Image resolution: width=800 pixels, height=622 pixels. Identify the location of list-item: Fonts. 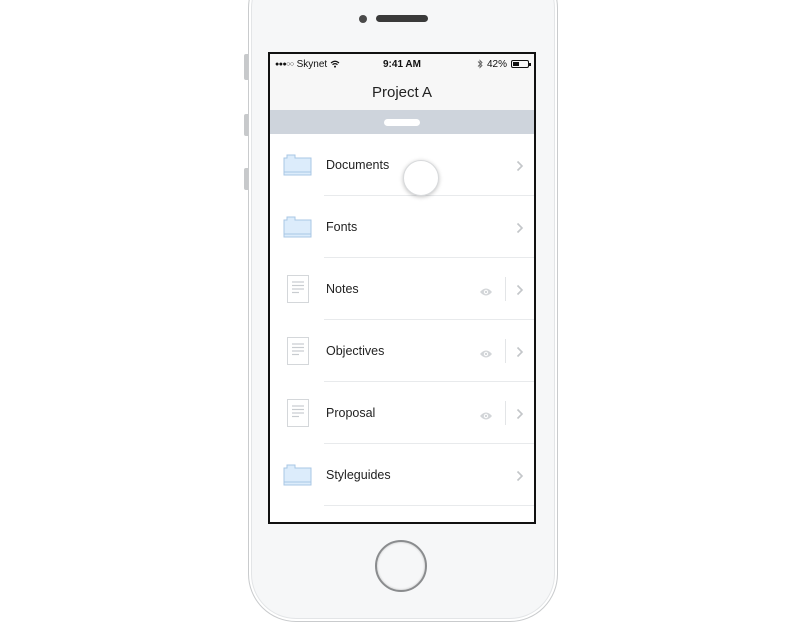
(402, 227).